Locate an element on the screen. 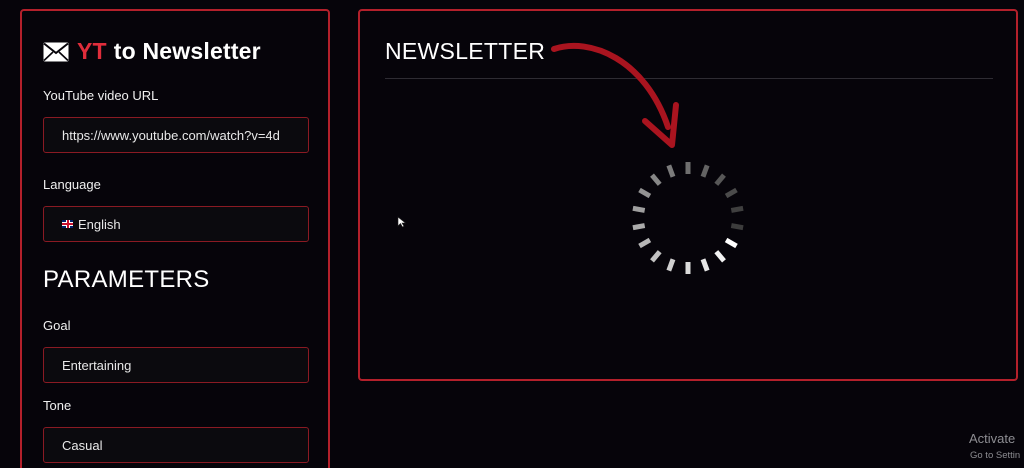  app-brand: YT to Newsletter is located at coordinates (152, 51).